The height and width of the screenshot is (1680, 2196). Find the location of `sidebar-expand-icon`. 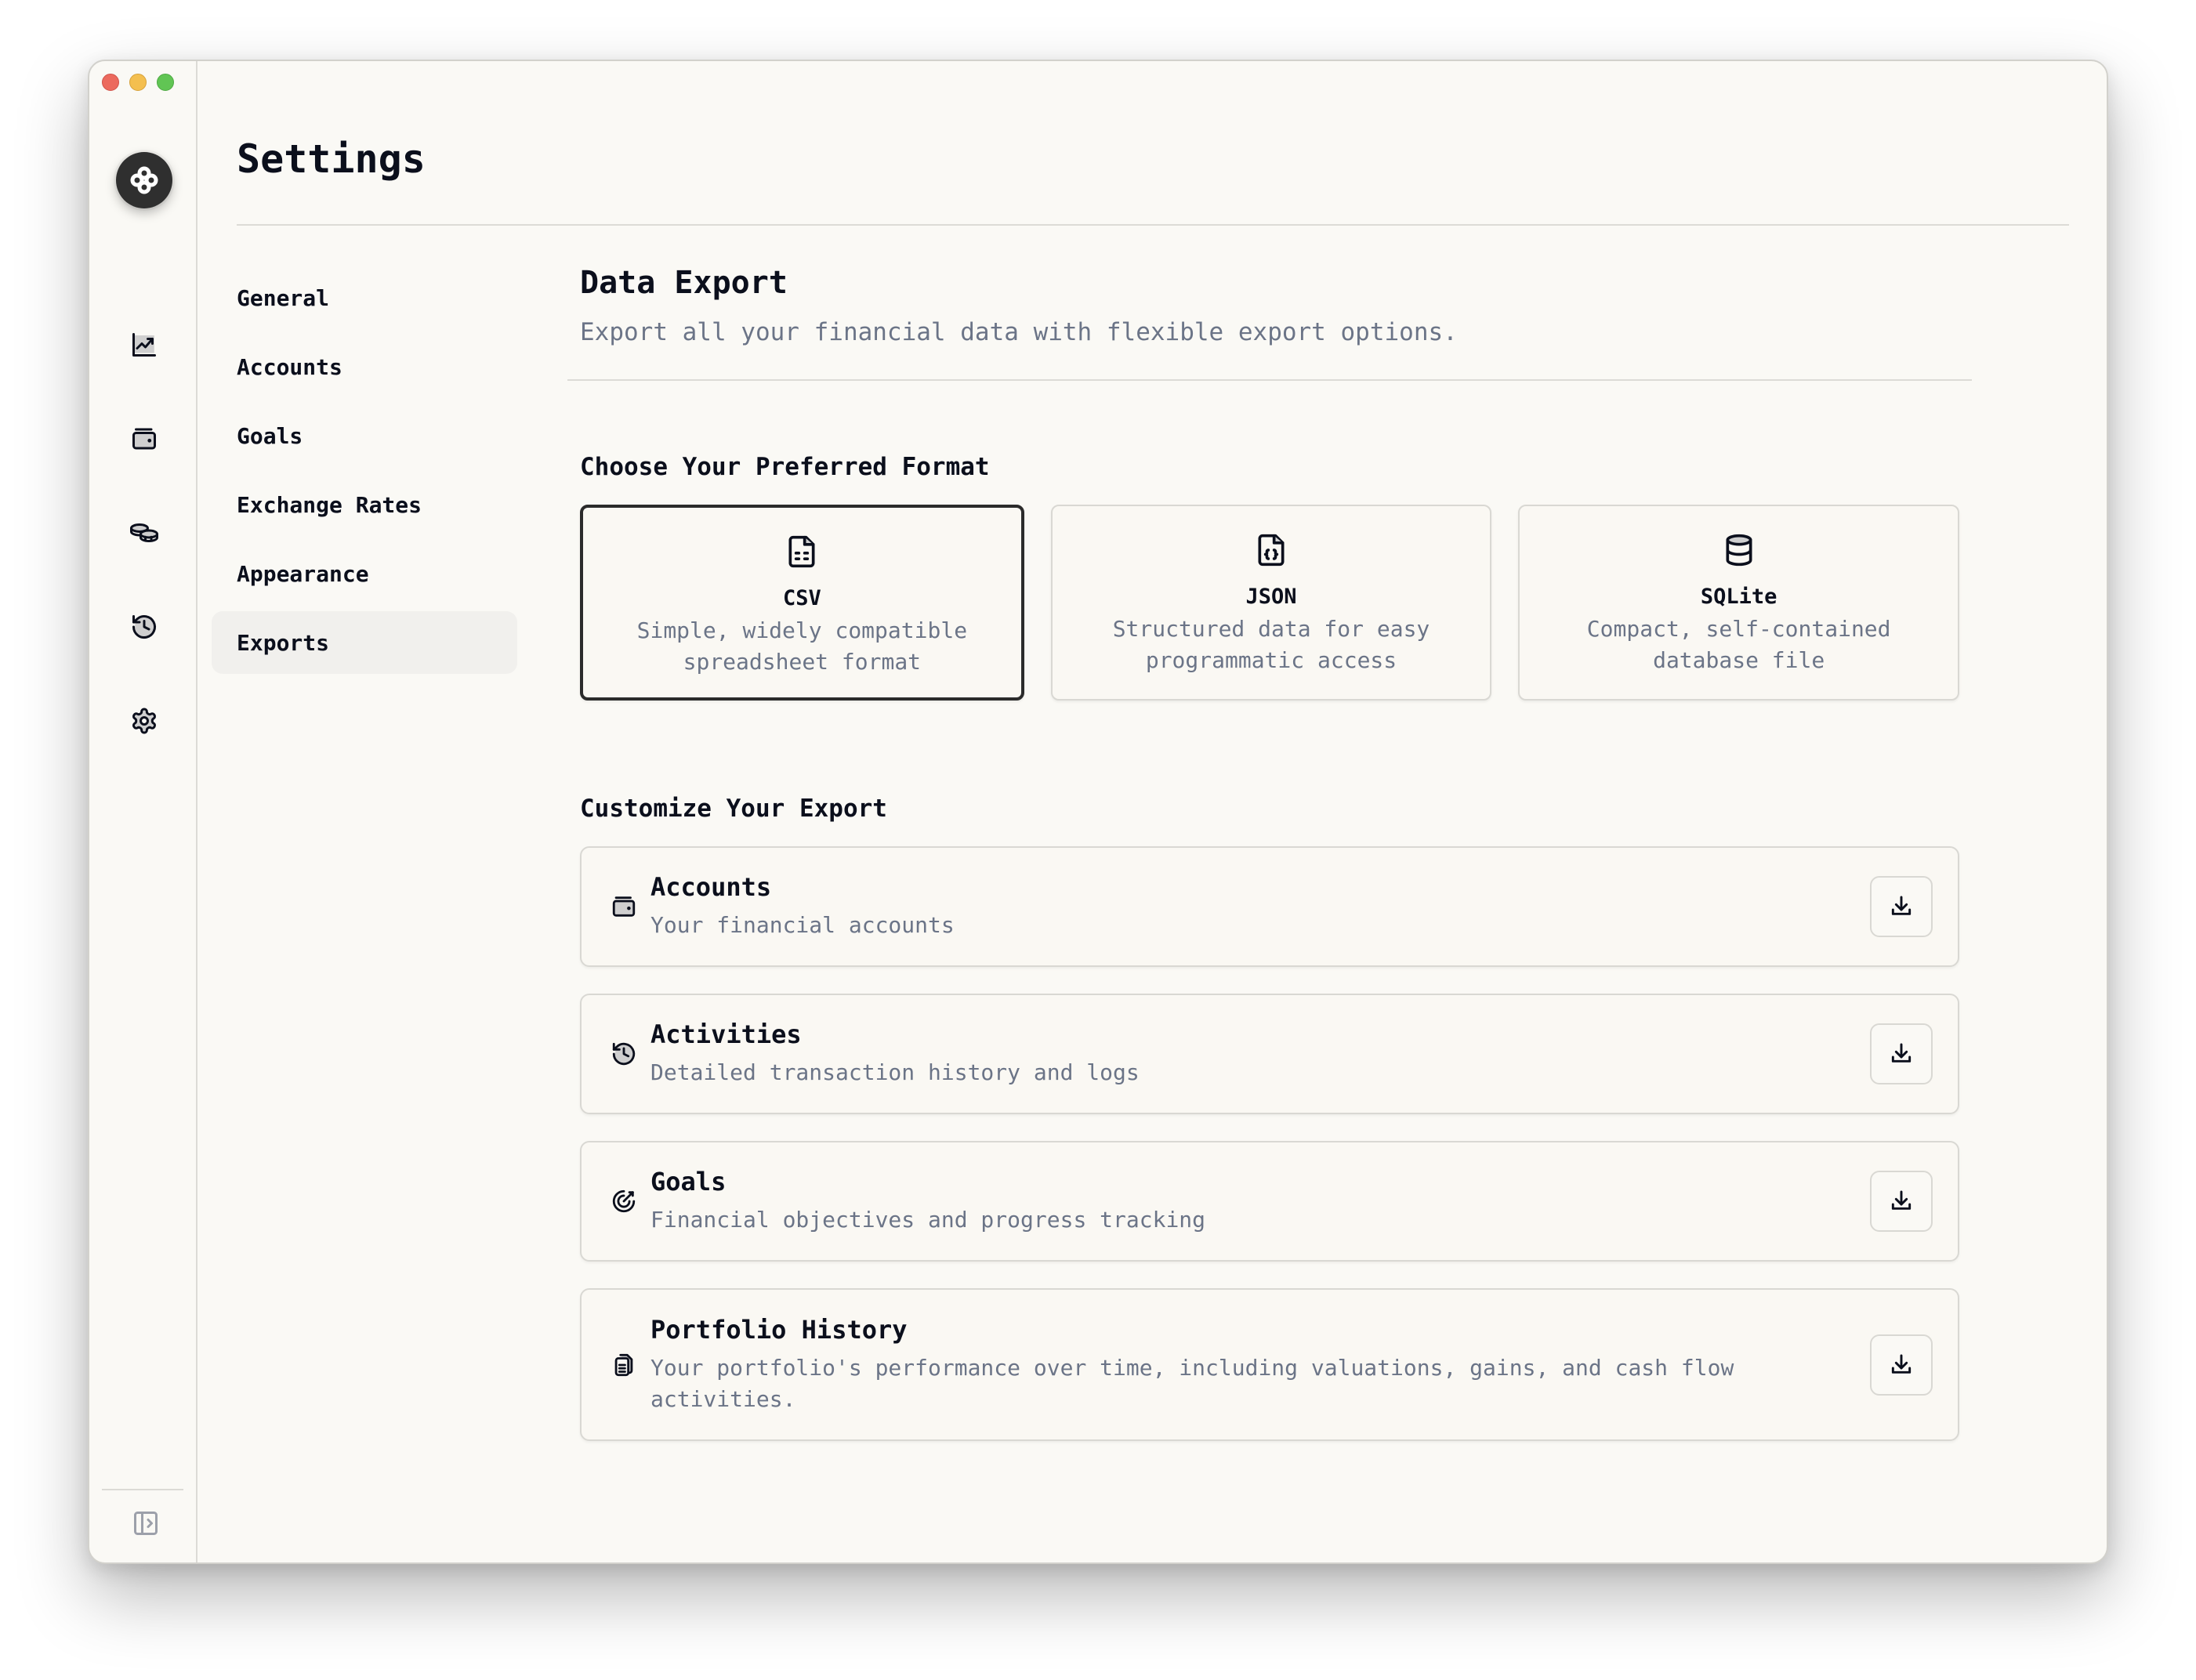

sidebar-expand-icon is located at coordinates (146, 1523).